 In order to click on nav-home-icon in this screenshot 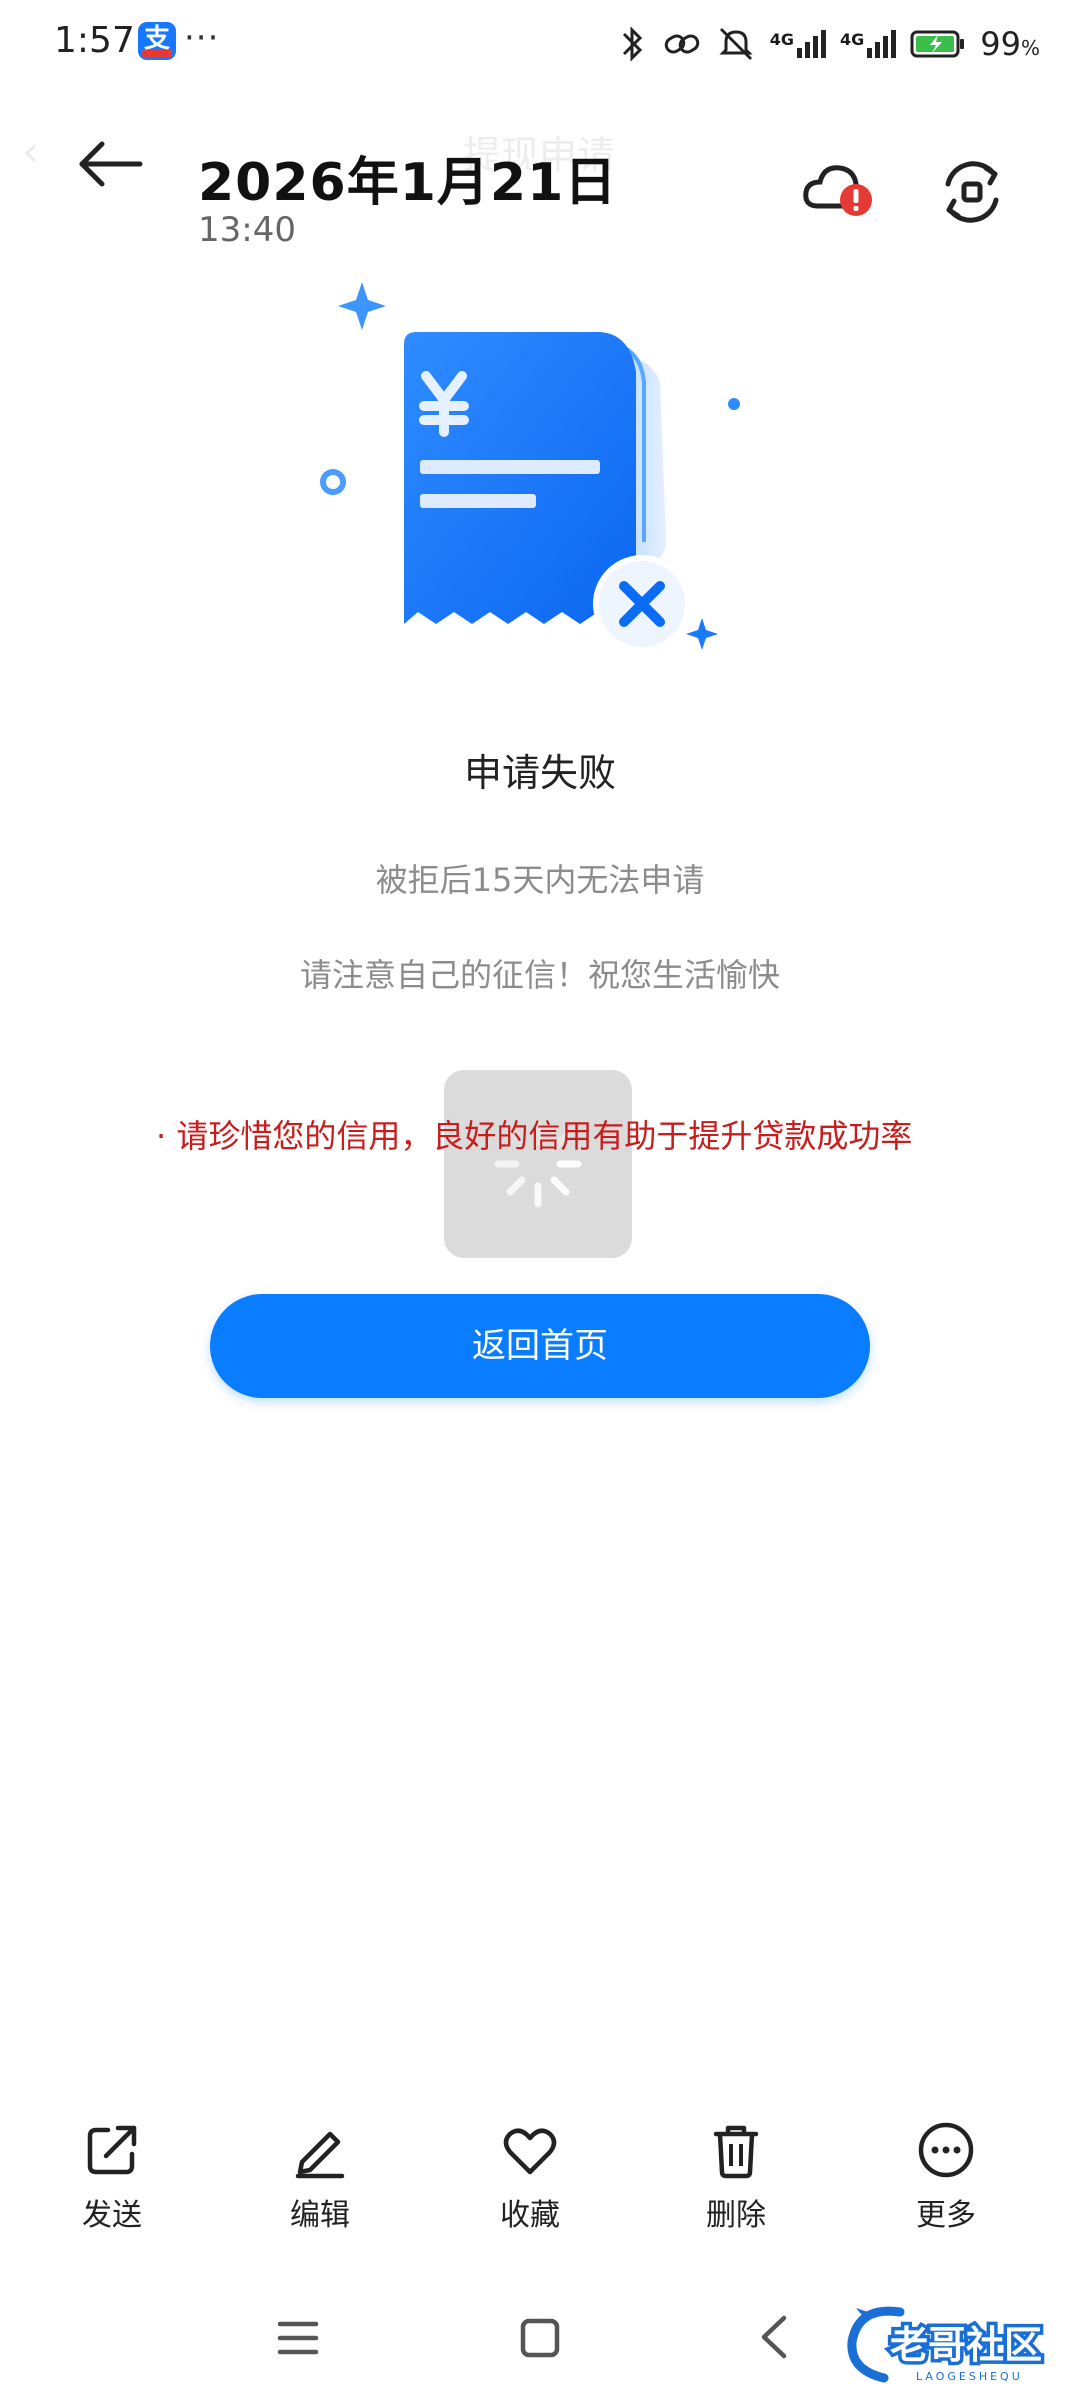, I will do `click(540, 2338)`.